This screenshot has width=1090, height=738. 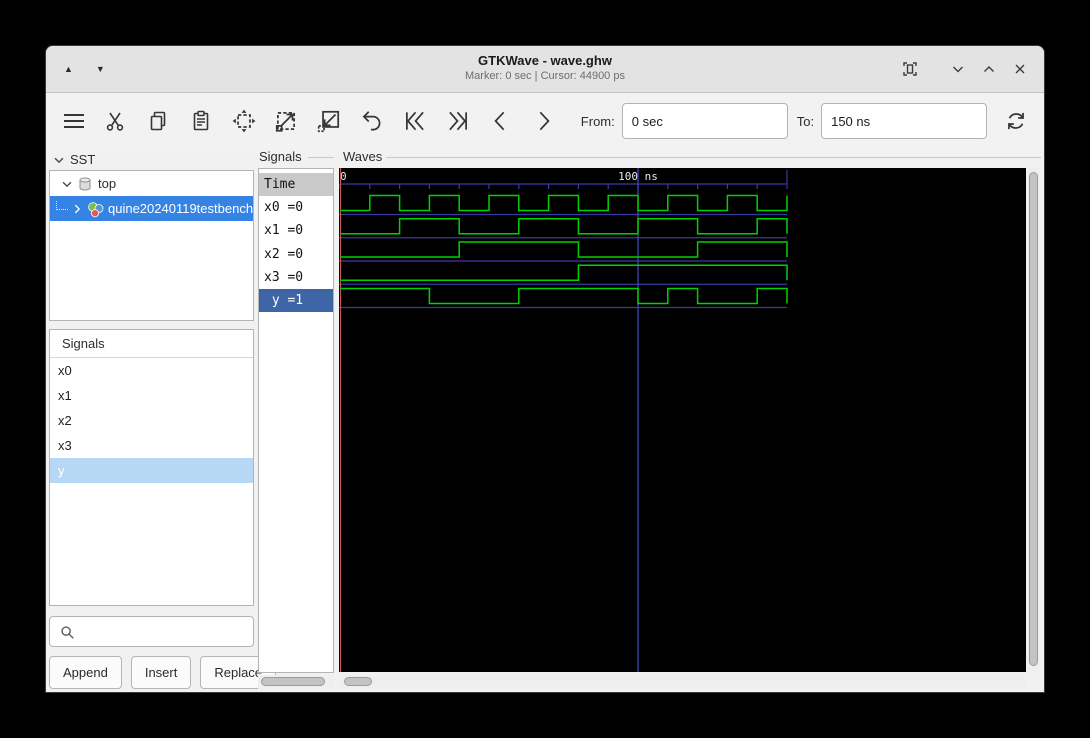 I want to click on tree-item-label: top, so click(x=107, y=183).